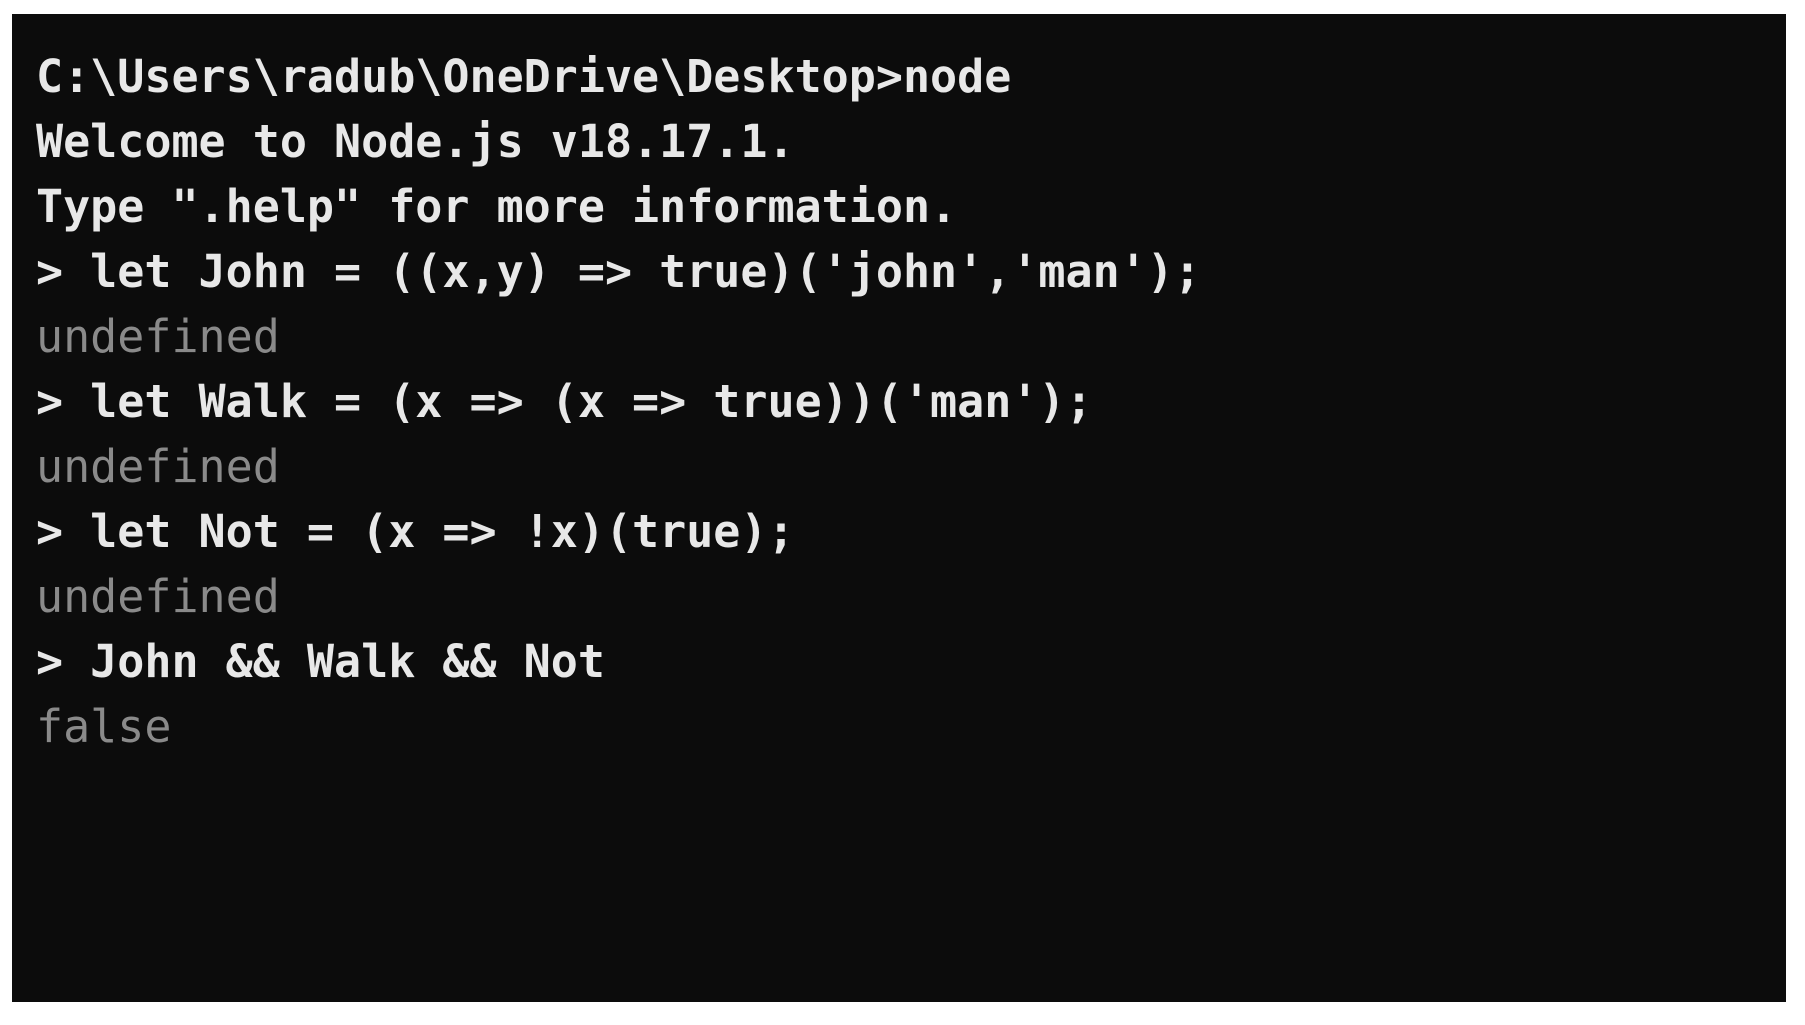  Describe the element at coordinates (415, 531) in the screenshot. I see `terminal-line-input-not: > let Not = (x => !x)(true);` at that location.